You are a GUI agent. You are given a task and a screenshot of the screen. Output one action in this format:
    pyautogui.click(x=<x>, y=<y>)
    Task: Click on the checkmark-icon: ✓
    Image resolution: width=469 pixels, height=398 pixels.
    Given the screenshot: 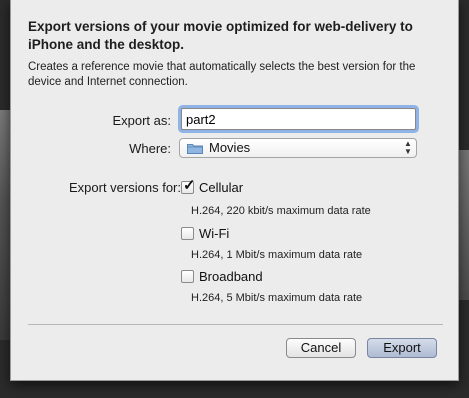 What is the action you would take?
    pyautogui.click(x=189, y=185)
    